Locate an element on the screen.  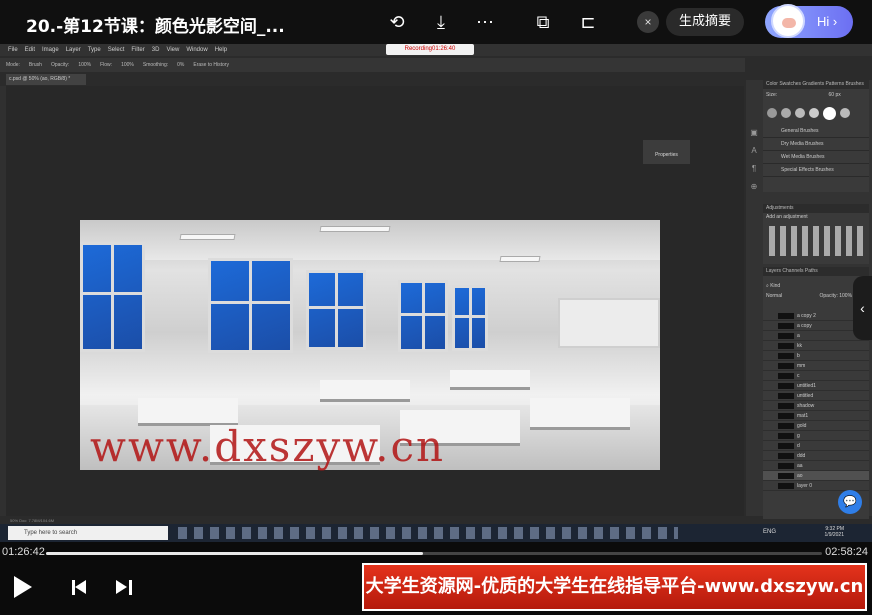
layer-row: mat1 is located at coordinates (816, 416).